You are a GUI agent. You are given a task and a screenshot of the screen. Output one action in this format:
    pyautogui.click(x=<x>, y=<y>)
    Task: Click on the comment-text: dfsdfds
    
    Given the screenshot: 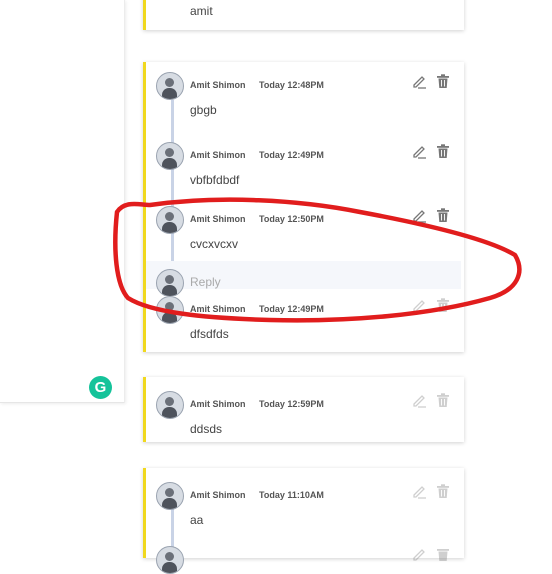 What is the action you would take?
    pyautogui.click(x=209, y=334)
    